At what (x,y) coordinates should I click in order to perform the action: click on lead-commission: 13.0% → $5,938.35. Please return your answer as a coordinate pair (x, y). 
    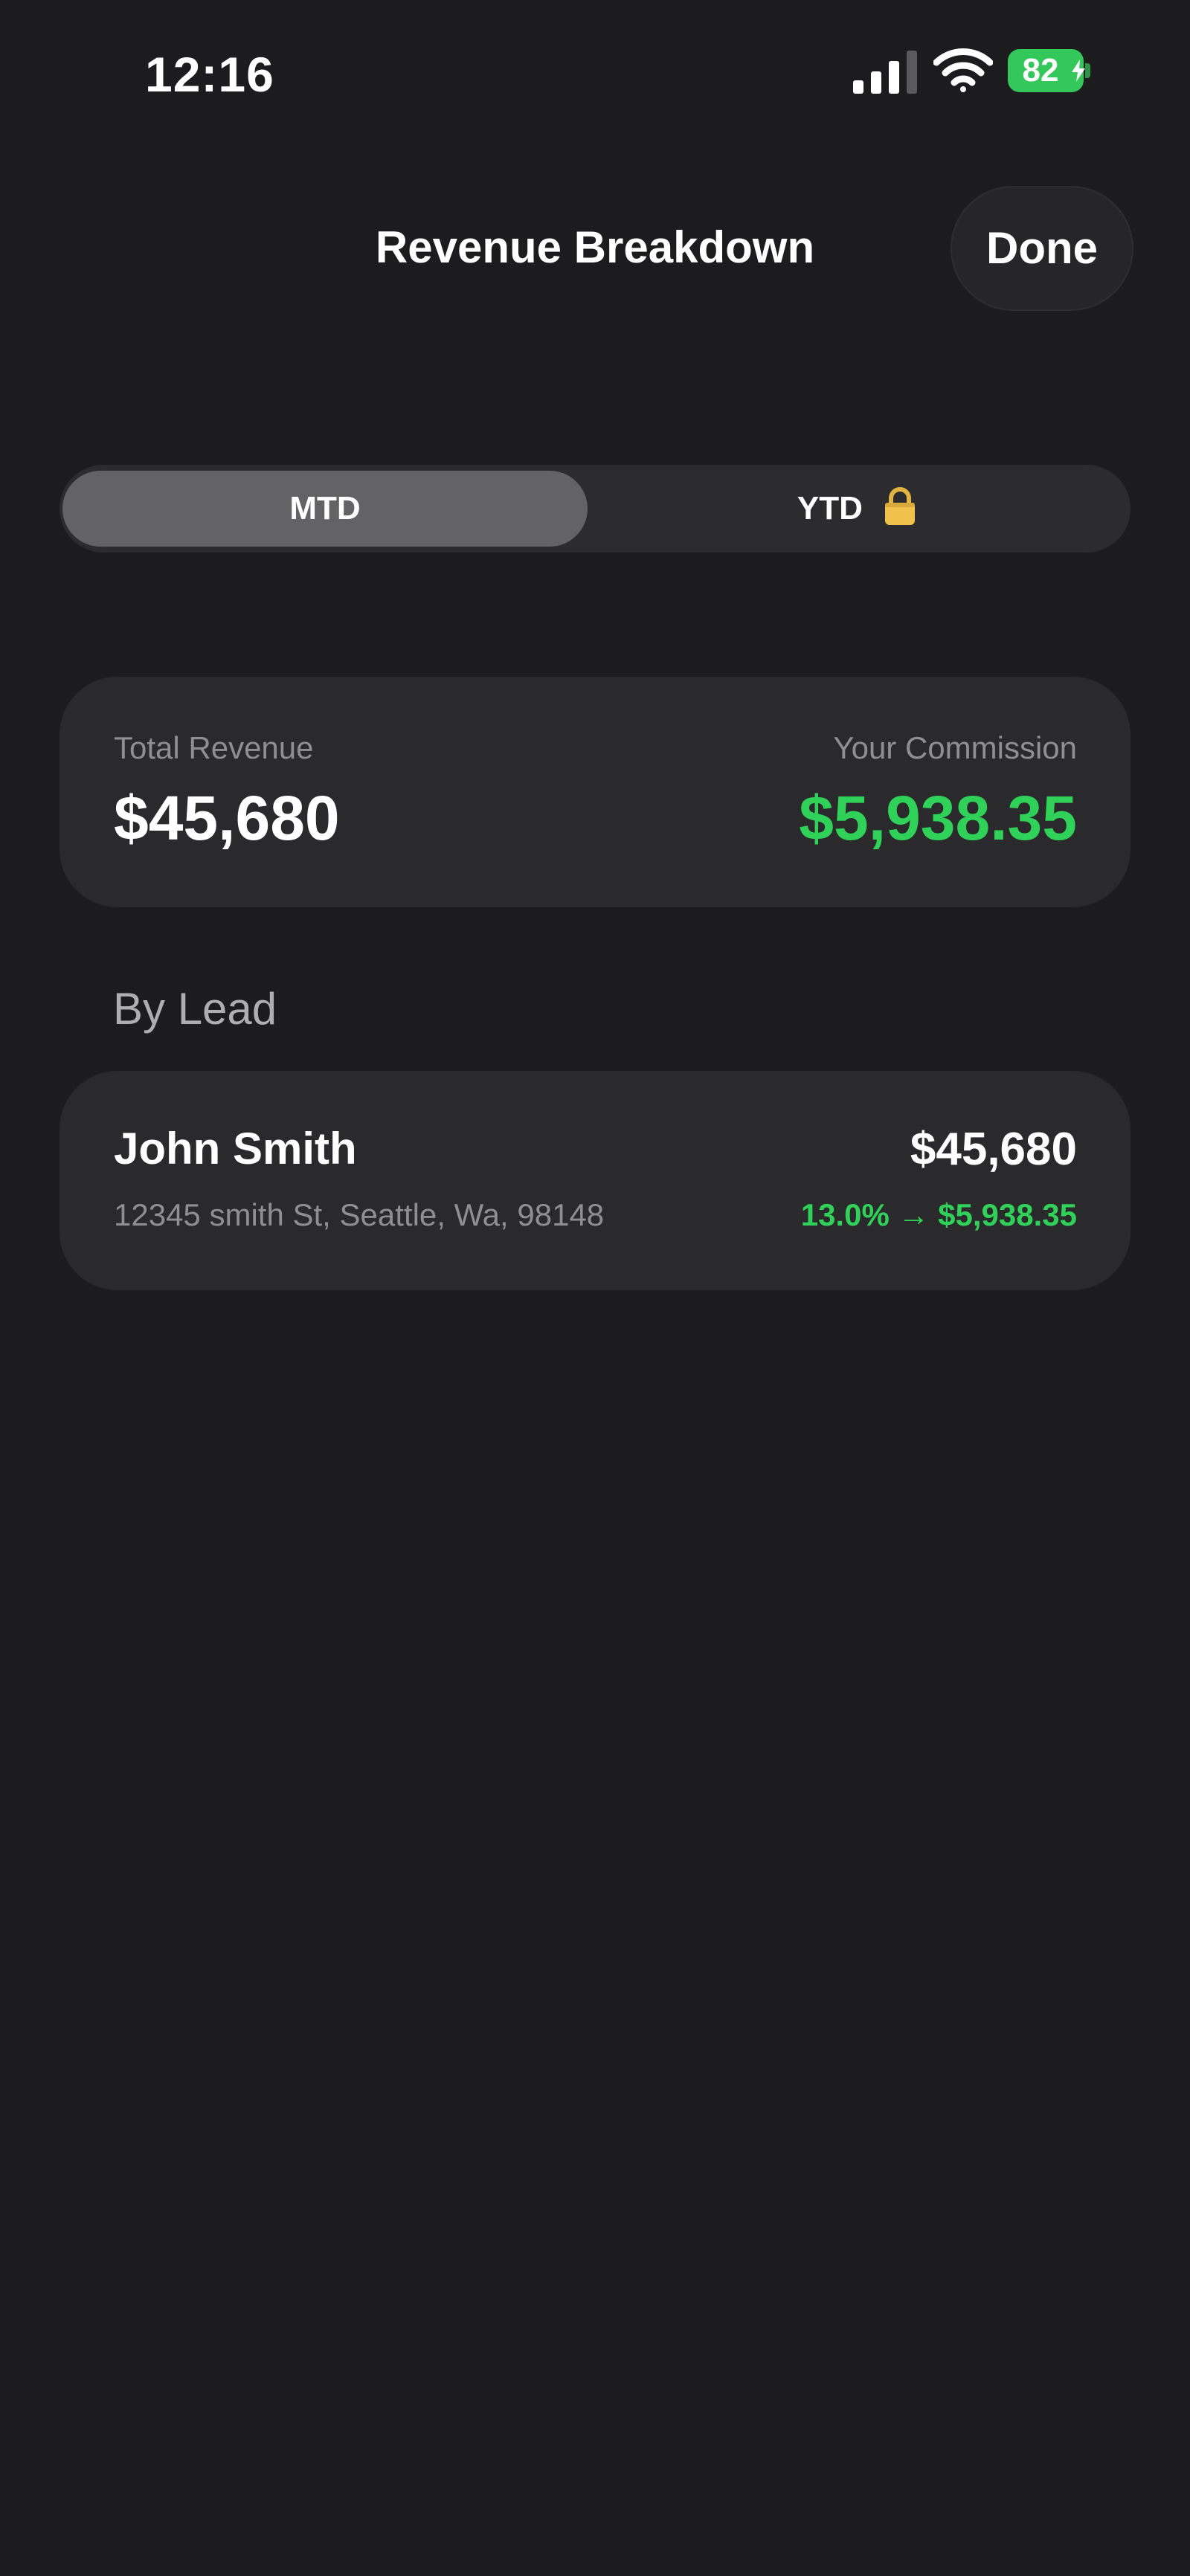
    Looking at the image, I should click on (938, 1214).